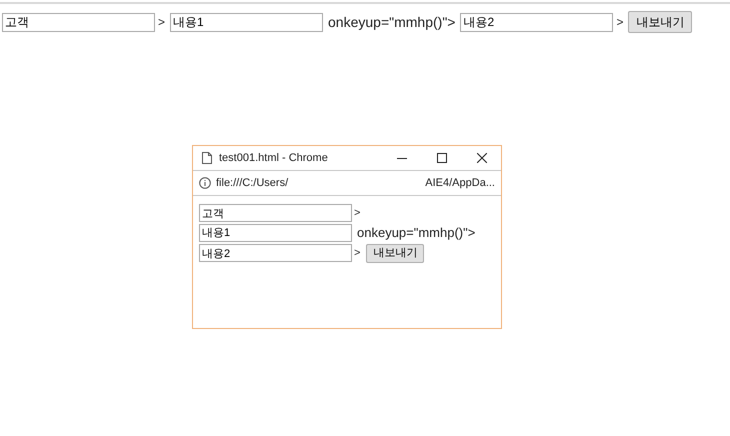 This screenshot has height=436, width=730. Describe the element at coordinates (207, 158) in the screenshot. I see `document-icon` at that location.